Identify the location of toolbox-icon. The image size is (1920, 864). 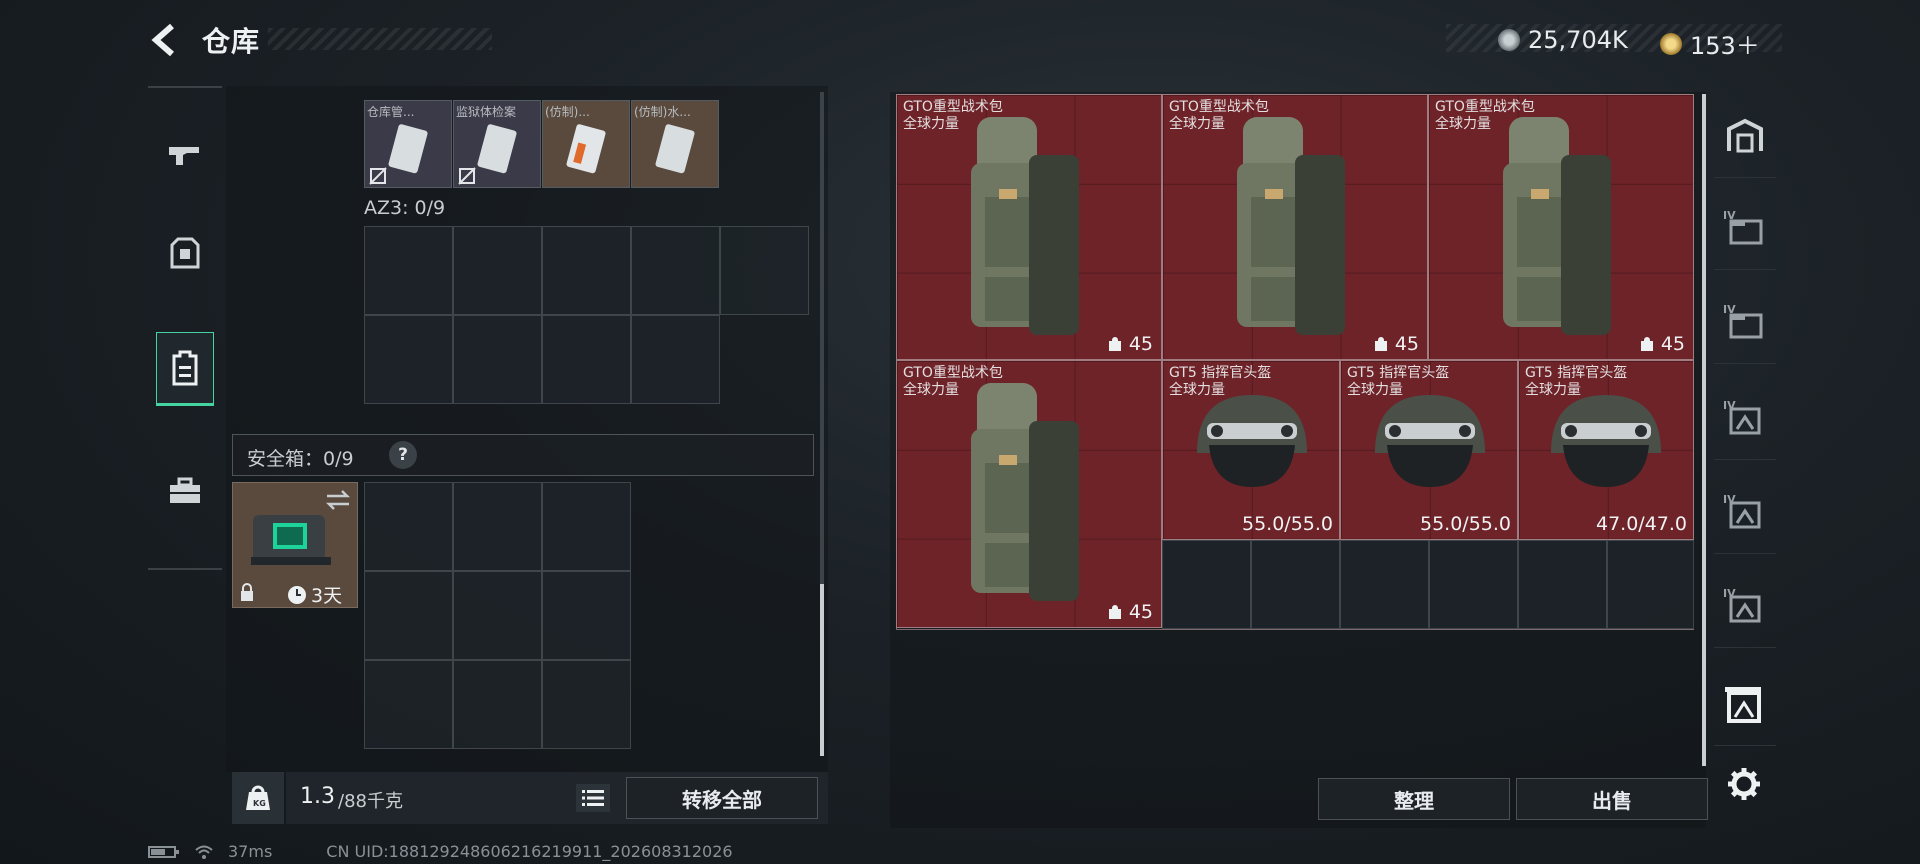
(185, 490).